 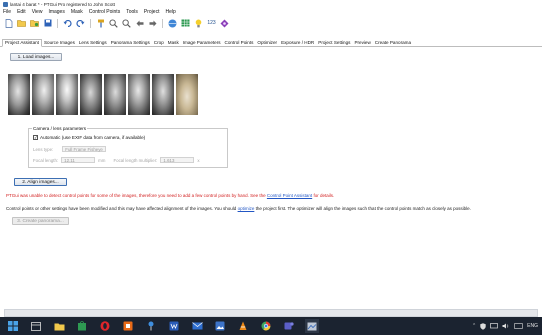 What do you see at coordinates (474, 326) in the screenshot?
I see `tray-chevron-icon: ⌃` at bounding box center [474, 326].